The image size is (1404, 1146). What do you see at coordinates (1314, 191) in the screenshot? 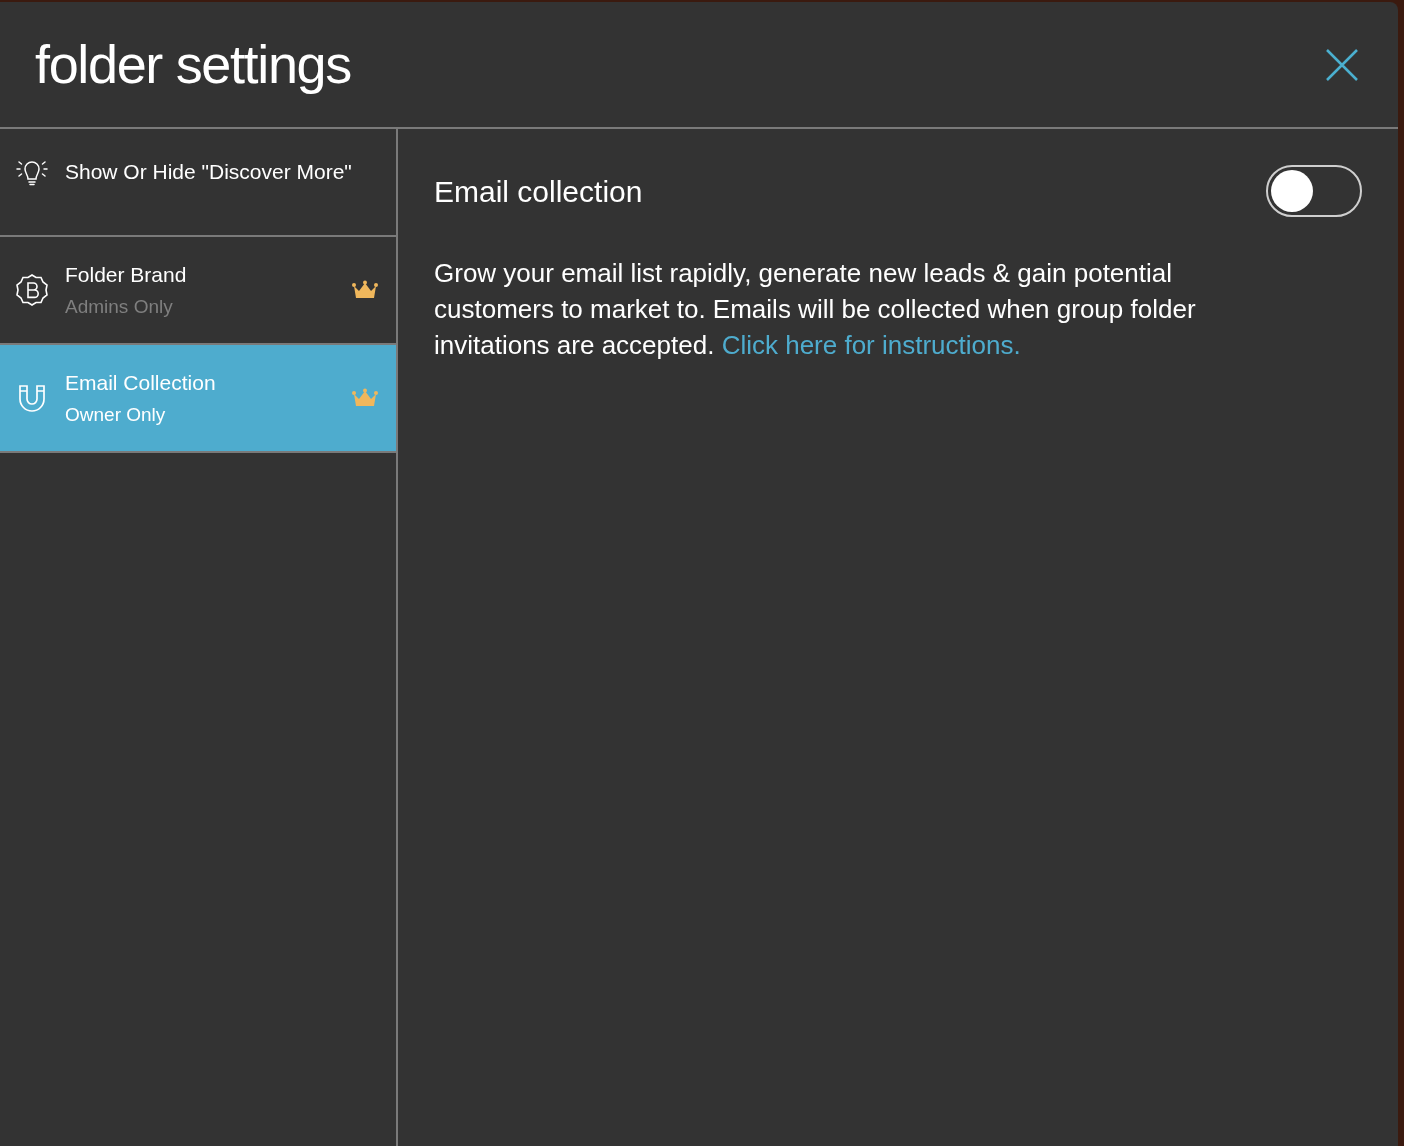
I see `toggle-switch` at bounding box center [1314, 191].